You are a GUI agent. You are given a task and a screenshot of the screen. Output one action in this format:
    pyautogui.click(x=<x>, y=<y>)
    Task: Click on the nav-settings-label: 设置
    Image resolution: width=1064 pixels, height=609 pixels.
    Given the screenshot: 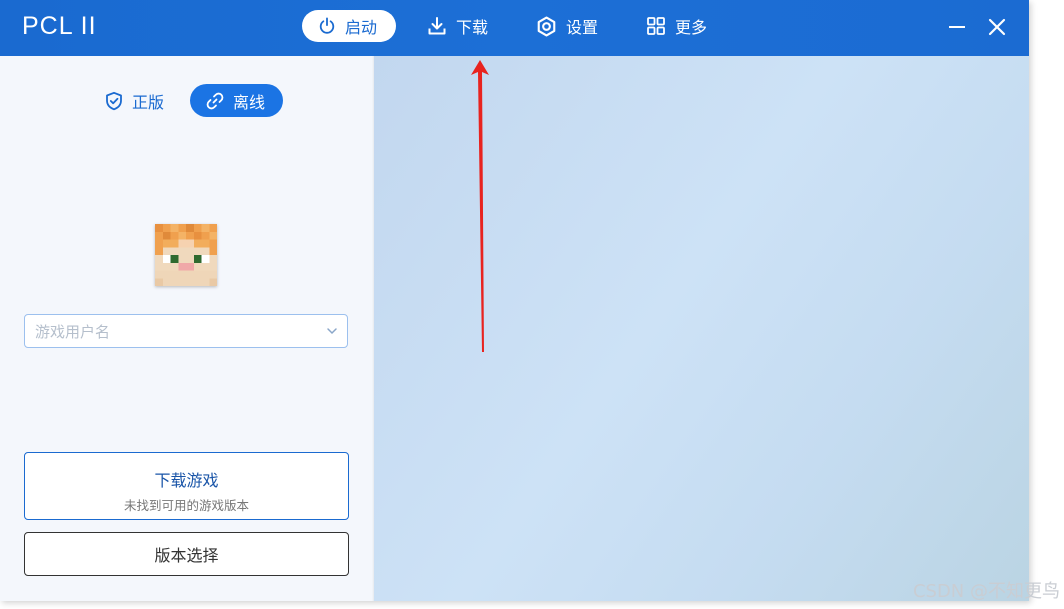 What is the action you would take?
    pyautogui.click(x=582, y=27)
    